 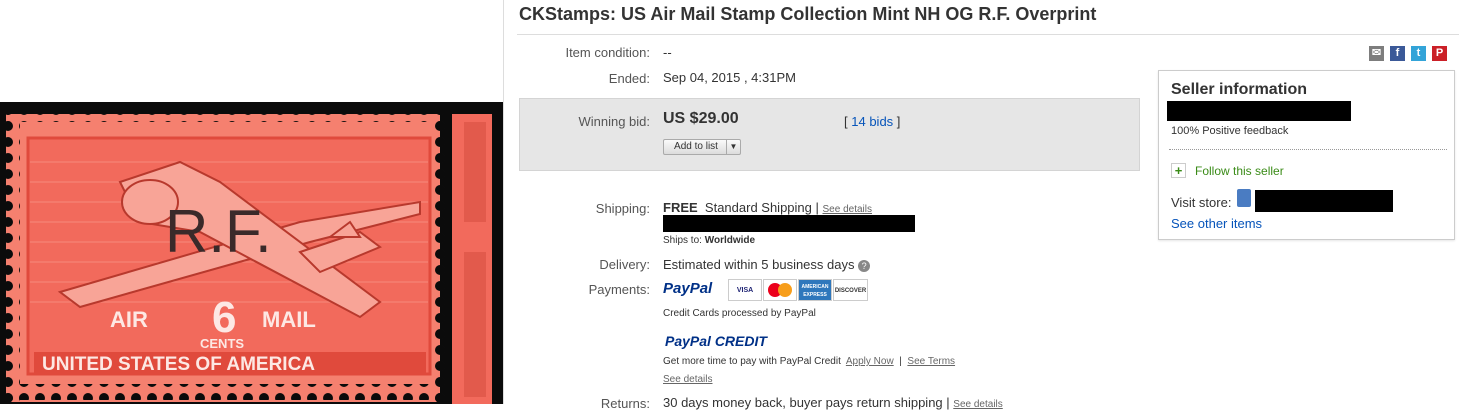 I want to click on paypal-credit-text: Get more time to pay with PayPal Credit, so click(x=752, y=361).